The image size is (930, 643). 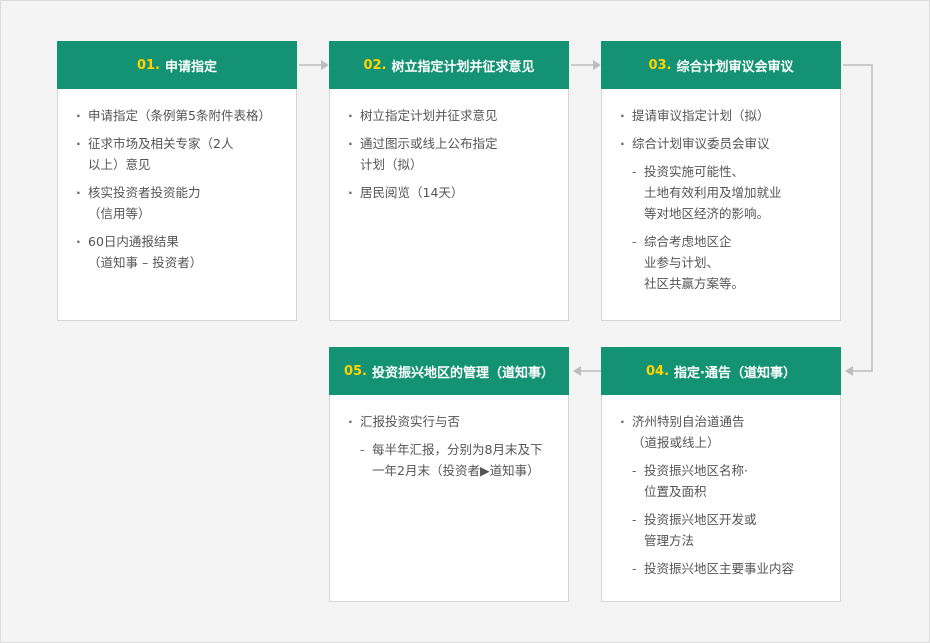 What do you see at coordinates (453, 192) in the screenshot?
I see `step-02-item: 居民阅览（14天）` at bounding box center [453, 192].